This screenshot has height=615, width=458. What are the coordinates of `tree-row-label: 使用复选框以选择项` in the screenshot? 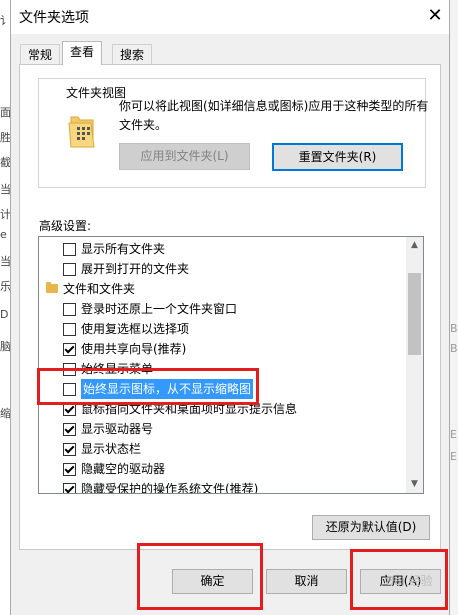 It's located at (135, 329).